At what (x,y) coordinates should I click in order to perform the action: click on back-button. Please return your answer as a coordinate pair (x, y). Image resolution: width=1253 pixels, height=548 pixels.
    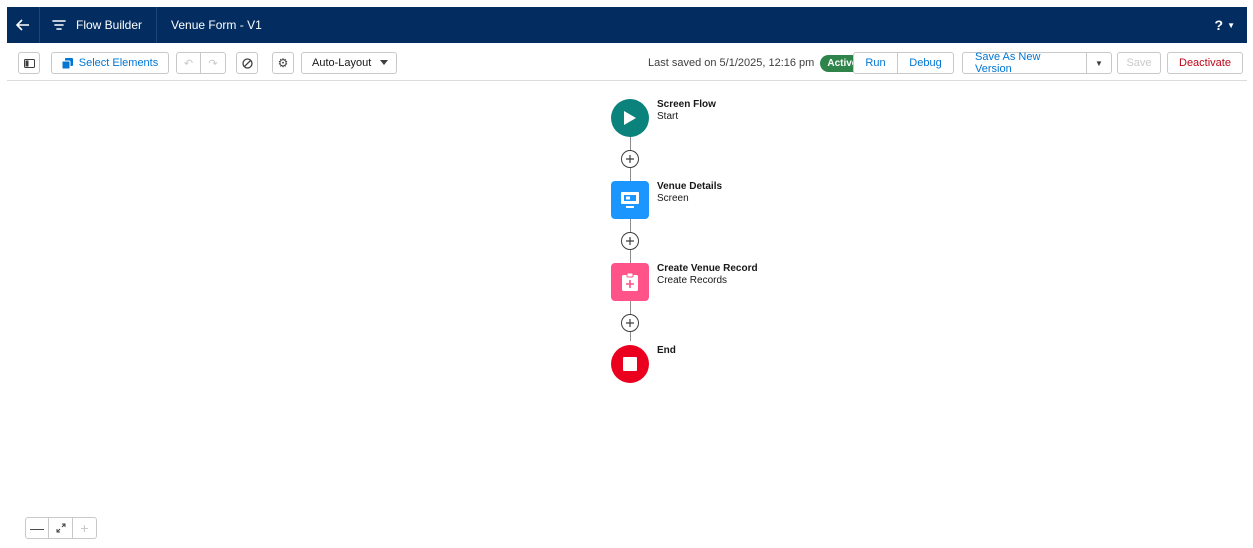
    Looking at the image, I should click on (23, 25).